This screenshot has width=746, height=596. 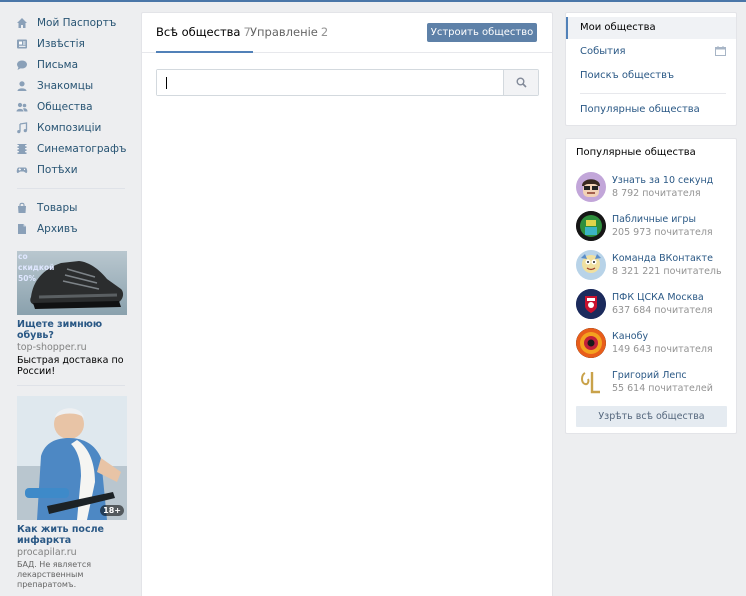 I want to click on group-name: Команда ВКонтакте, so click(x=667, y=258).